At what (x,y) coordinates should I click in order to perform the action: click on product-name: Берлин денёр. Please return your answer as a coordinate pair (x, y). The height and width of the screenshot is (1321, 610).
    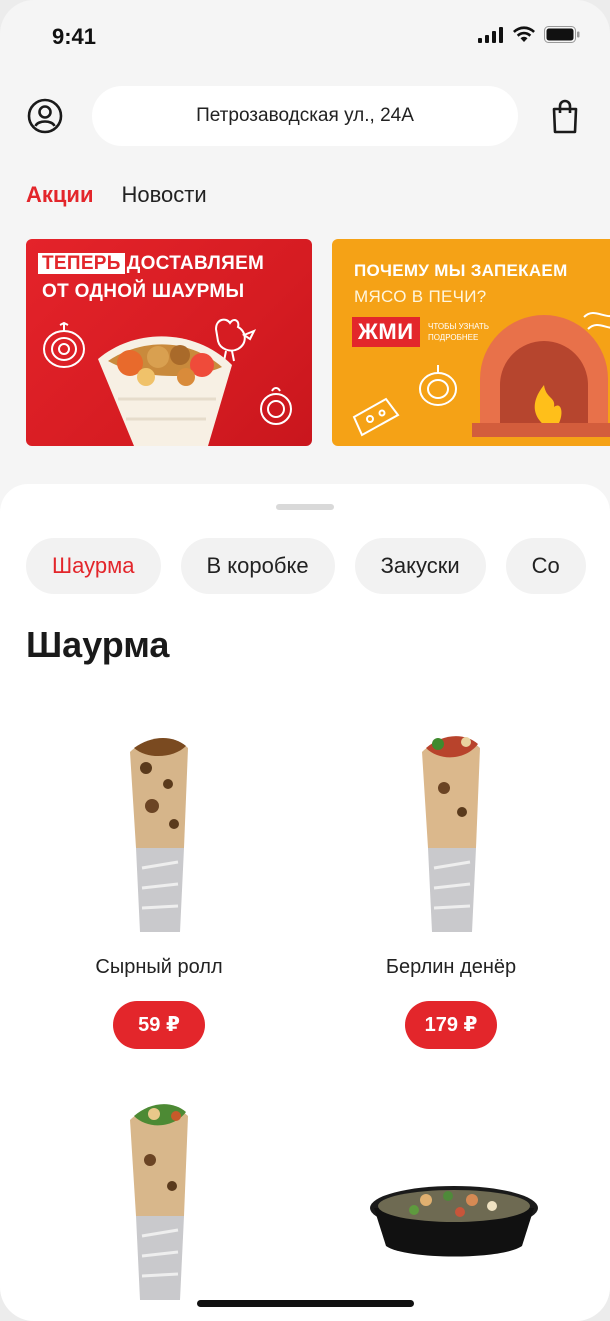
    Looking at the image, I should click on (451, 967).